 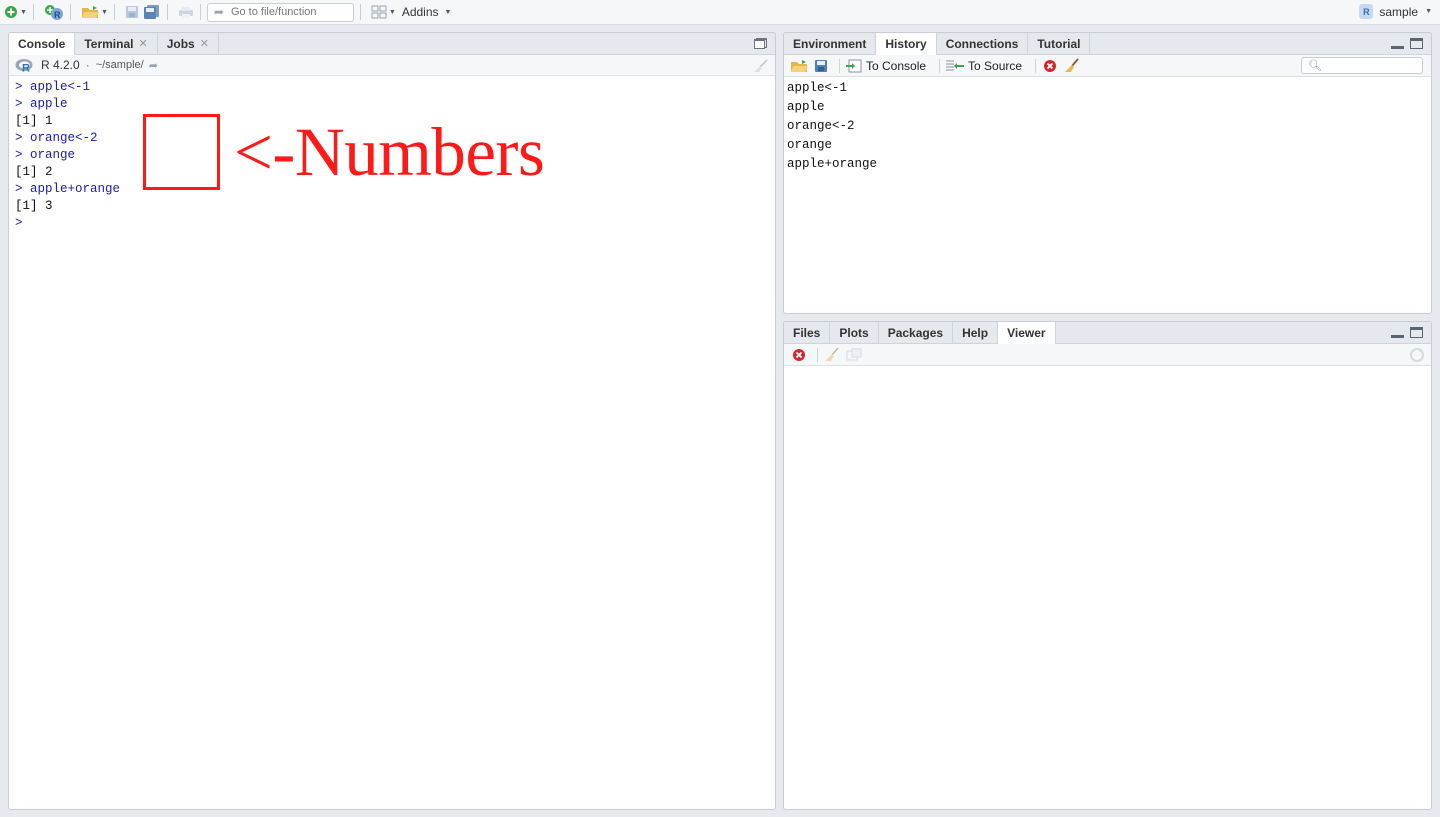 I want to click on viewer-toolbar, so click(x=1107, y=355).